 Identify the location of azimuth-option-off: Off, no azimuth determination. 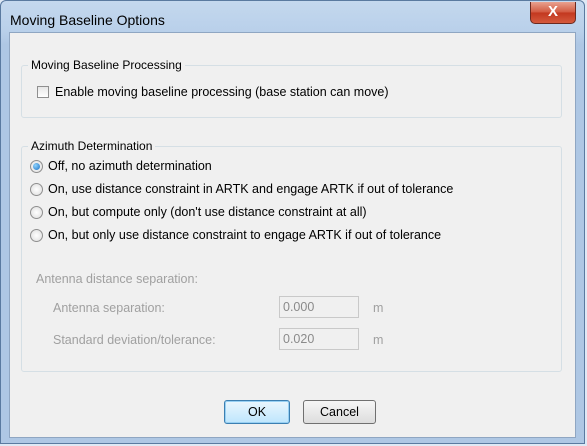
(121, 166).